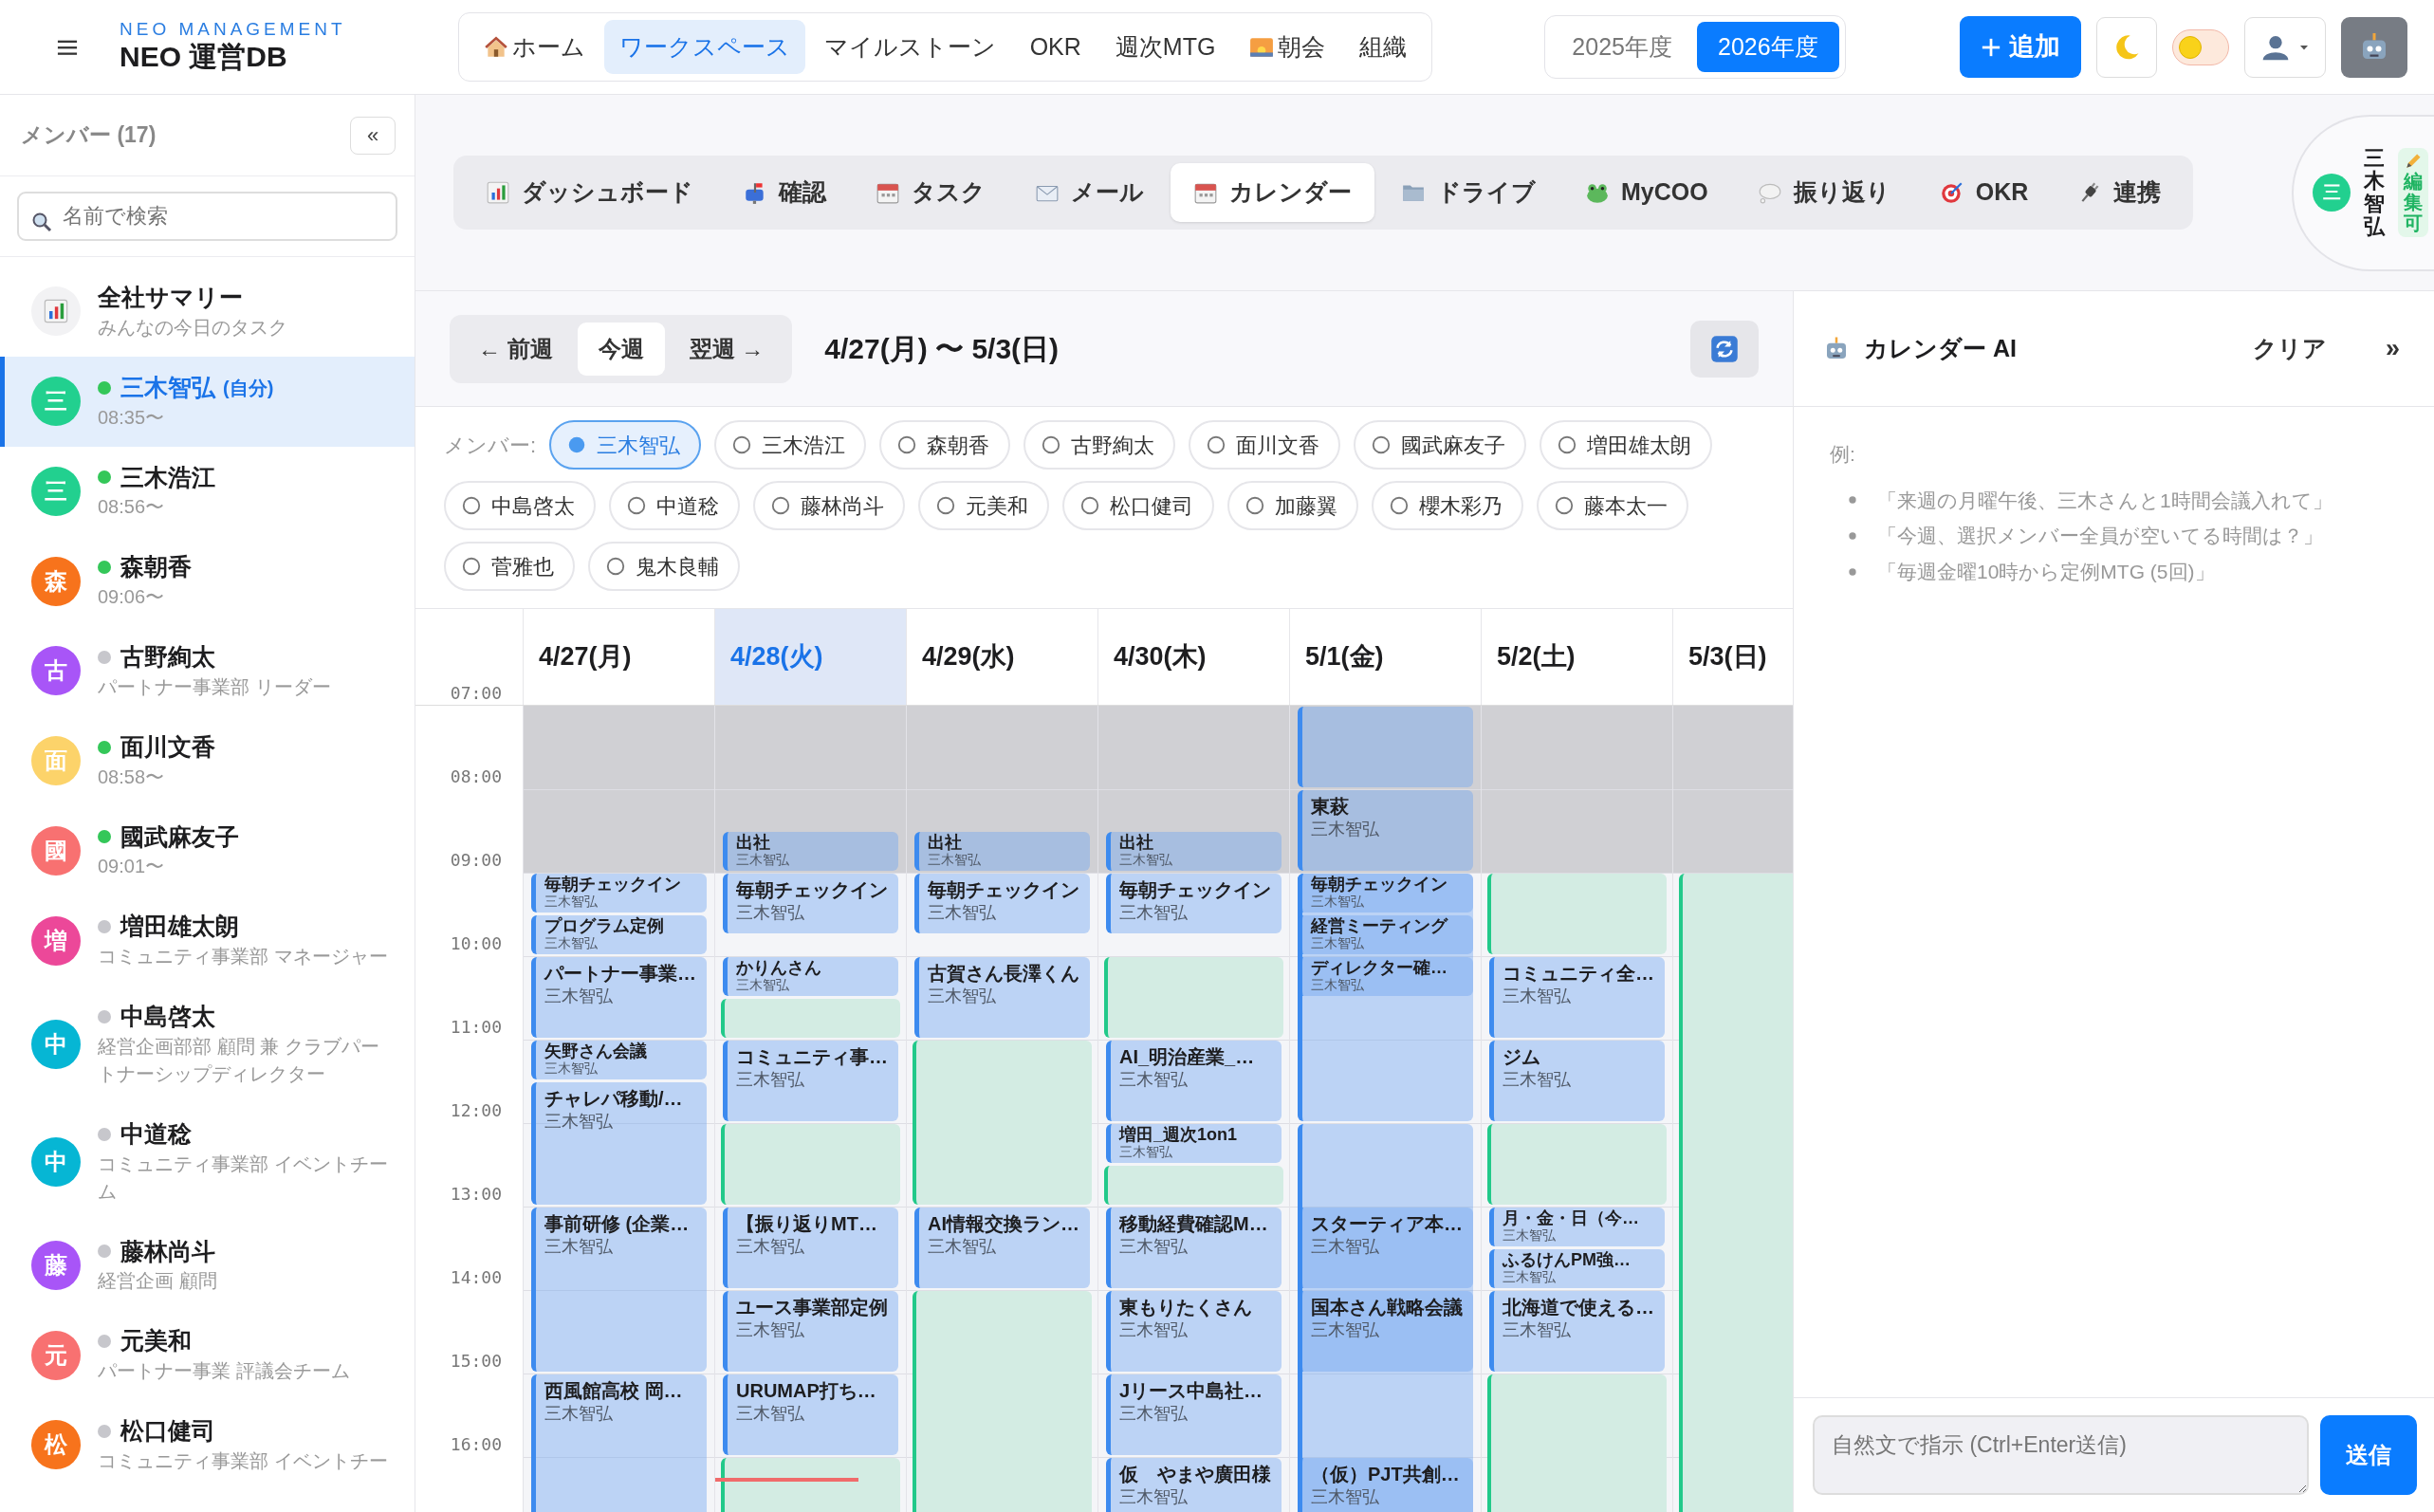 The height and width of the screenshot is (1512, 2434). Describe the element at coordinates (945, 445) in the screenshot. I see `member-chip: 森朝香` at that location.